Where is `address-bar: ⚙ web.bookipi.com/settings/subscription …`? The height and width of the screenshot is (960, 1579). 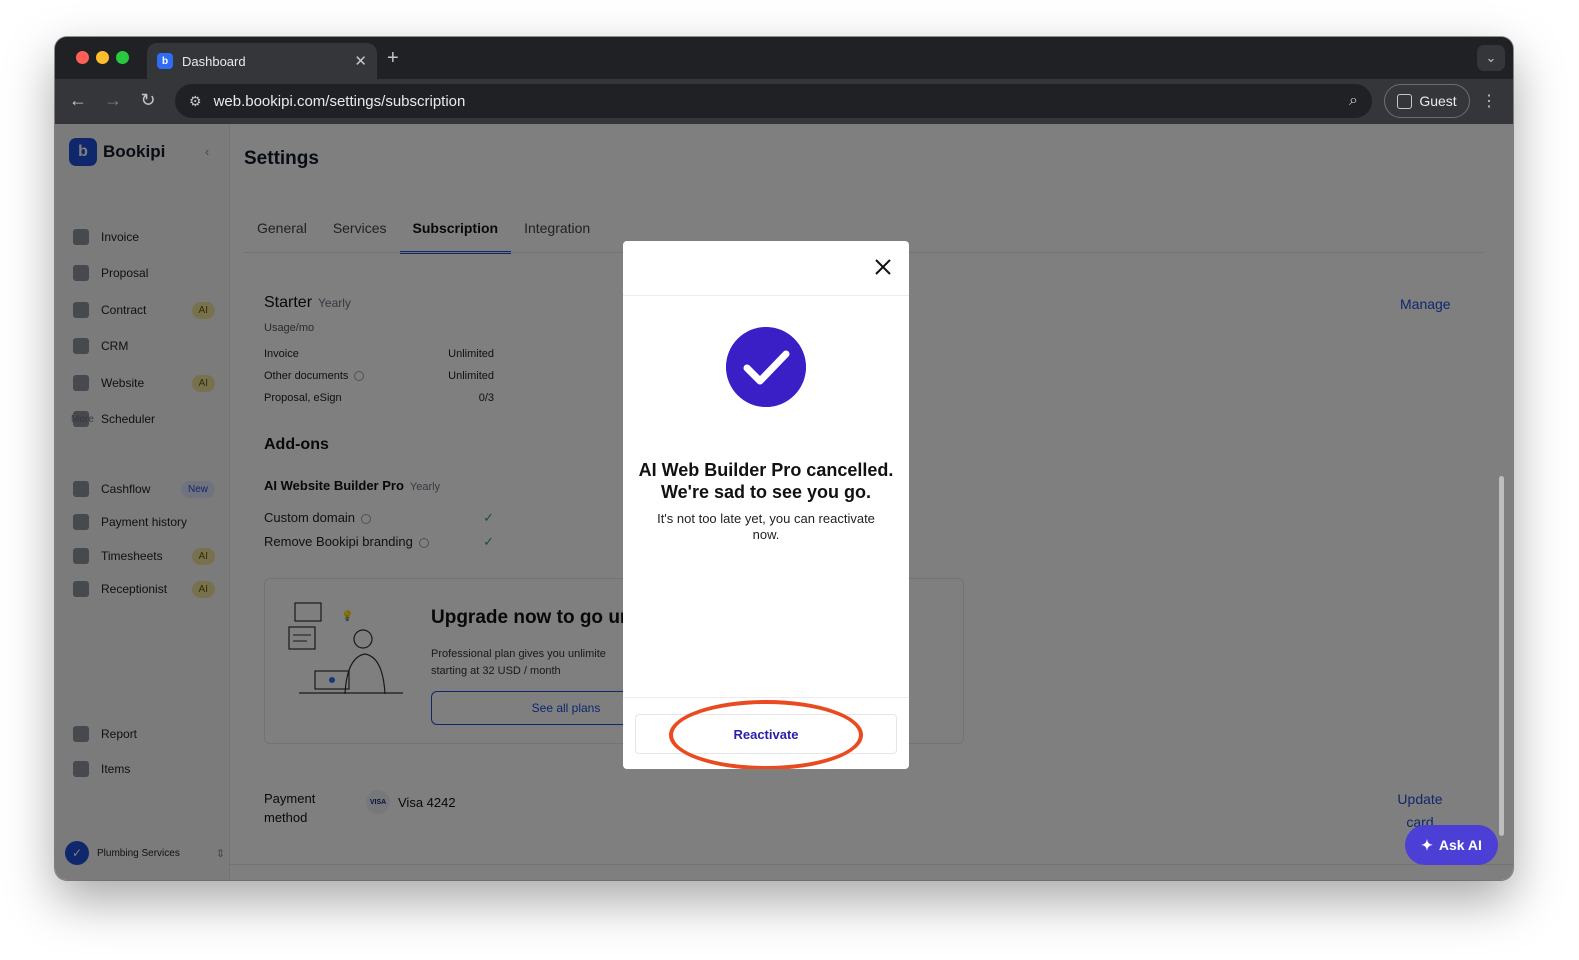
address-bar: ⚙ web.bookipi.com/settings/subscription … is located at coordinates (773, 101).